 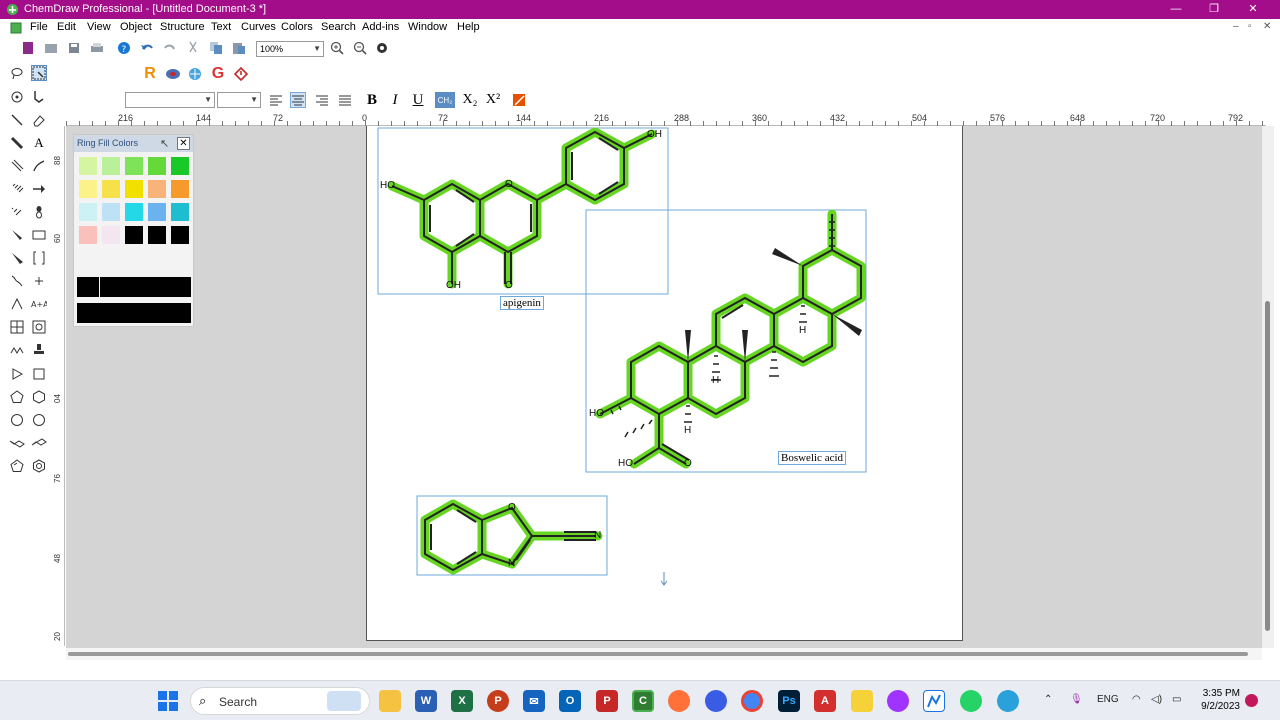 What do you see at coordinates (862, 701) in the screenshot?
I see `sticky-notes-icon` at bounding box center [862, 701].